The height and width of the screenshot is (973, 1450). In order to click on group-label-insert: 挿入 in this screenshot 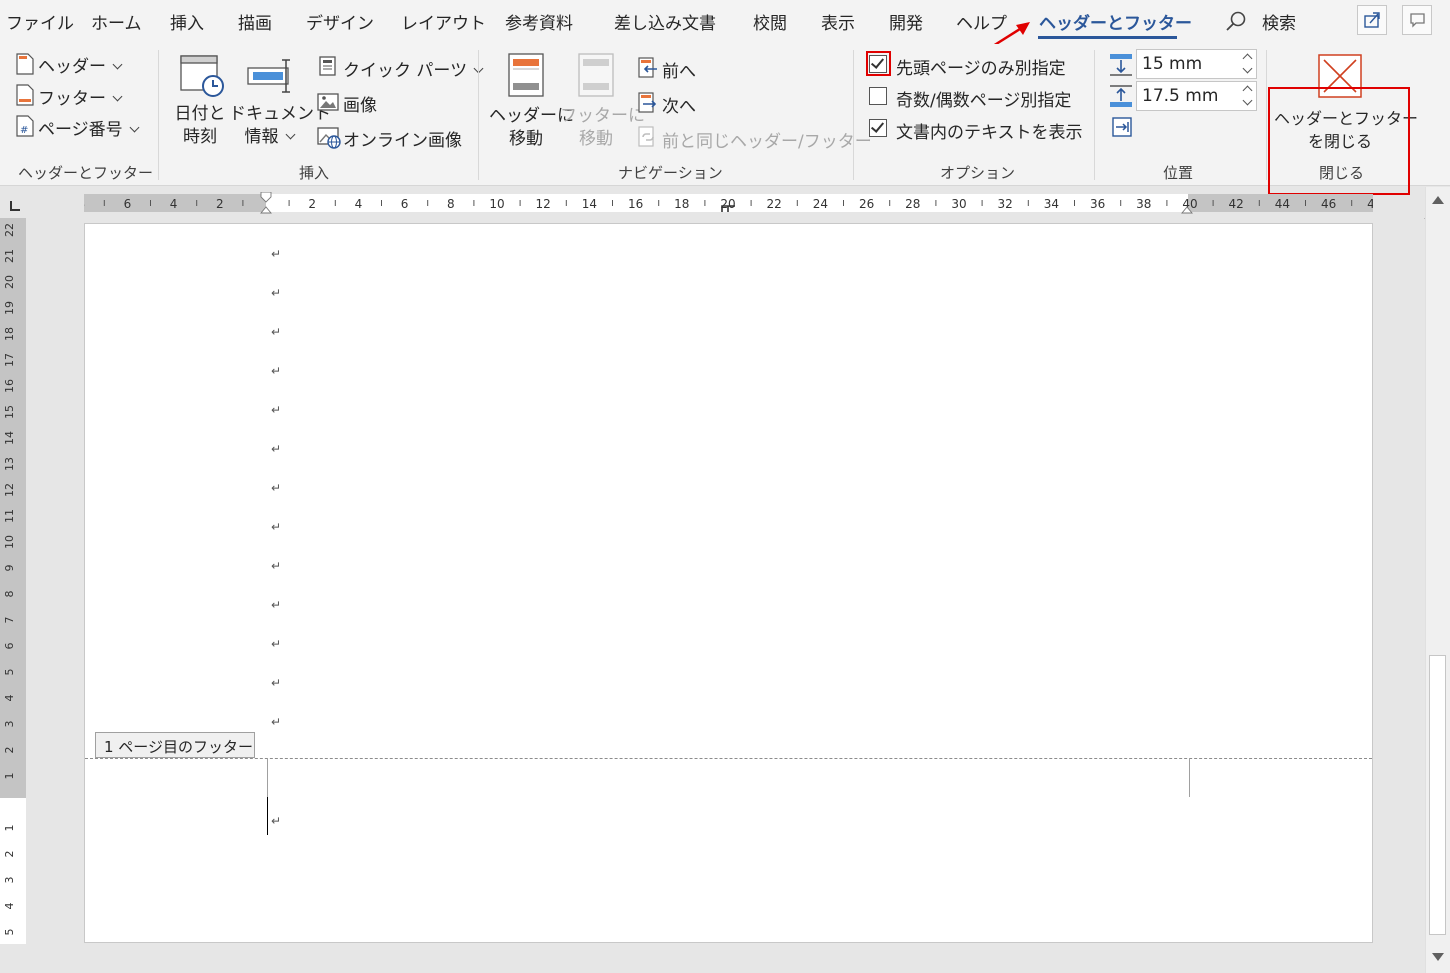, I will do `click(314, 173)`.